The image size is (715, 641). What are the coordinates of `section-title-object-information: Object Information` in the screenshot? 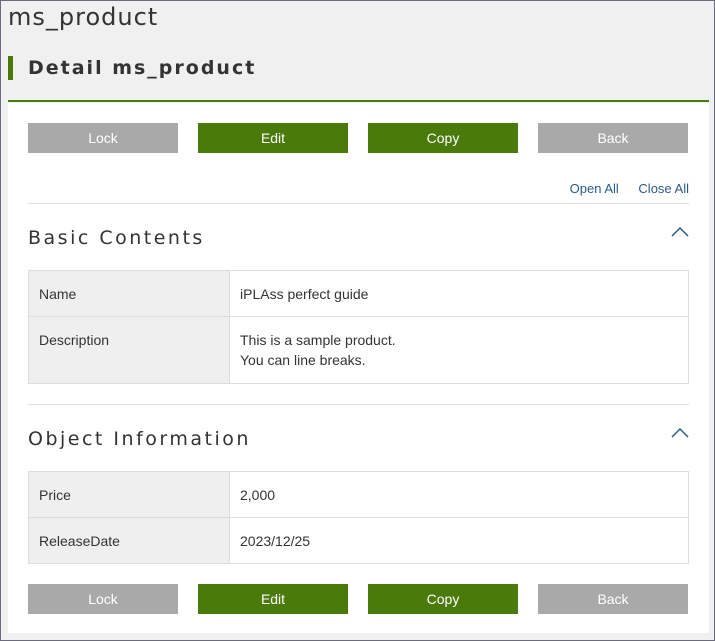 It's located at (139, 439).